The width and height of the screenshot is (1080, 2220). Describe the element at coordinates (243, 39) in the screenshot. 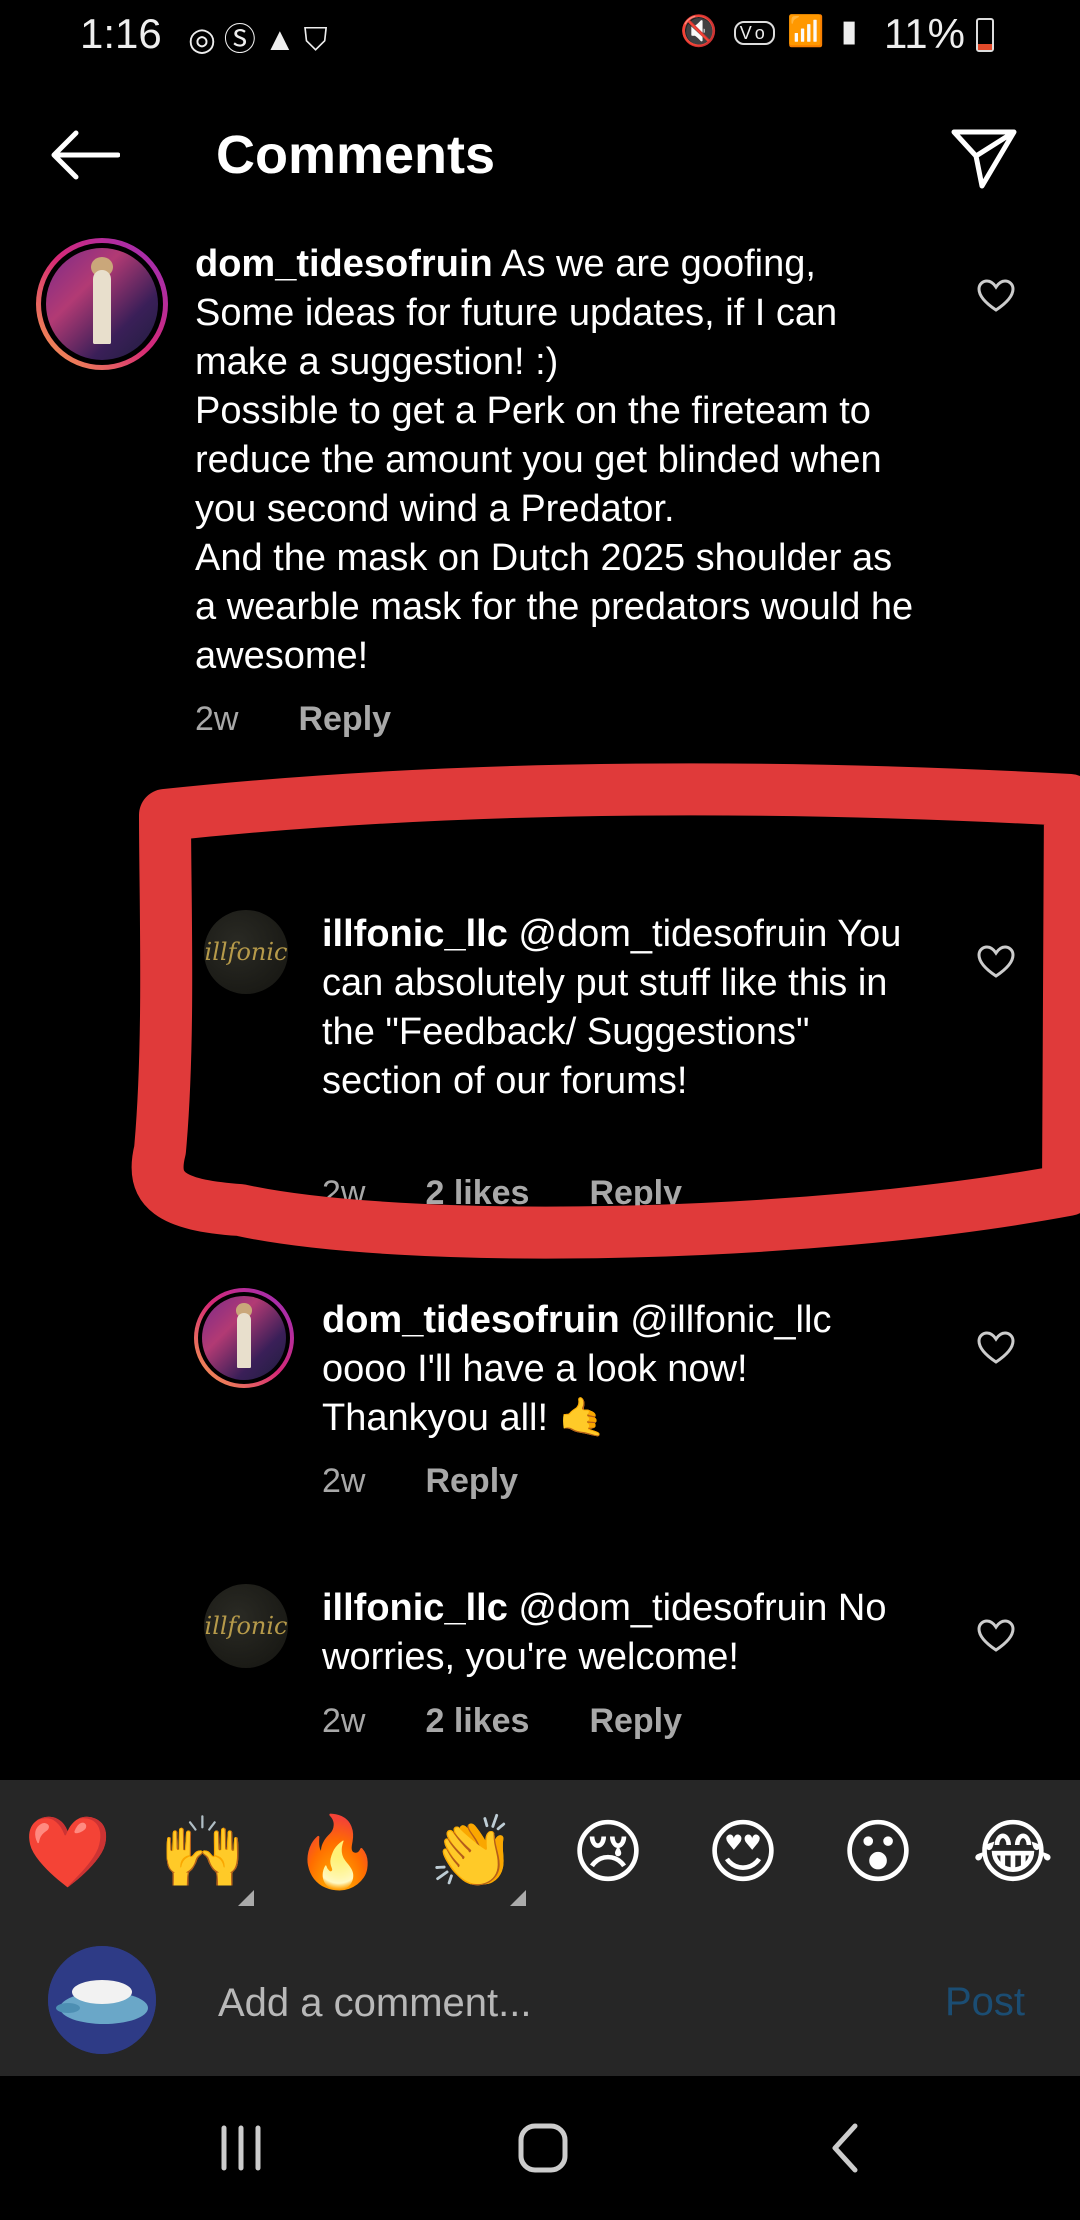

I see `s-icon: Ⓢ` at that location.